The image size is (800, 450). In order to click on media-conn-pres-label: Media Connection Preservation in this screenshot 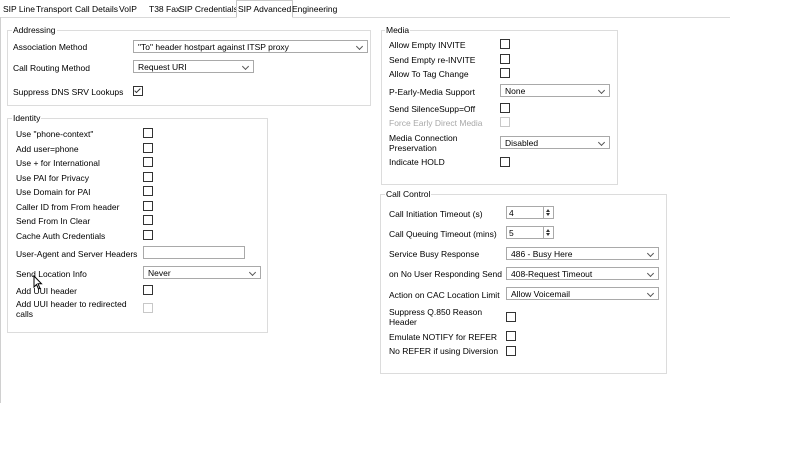, I will do `click(423, 143)`.